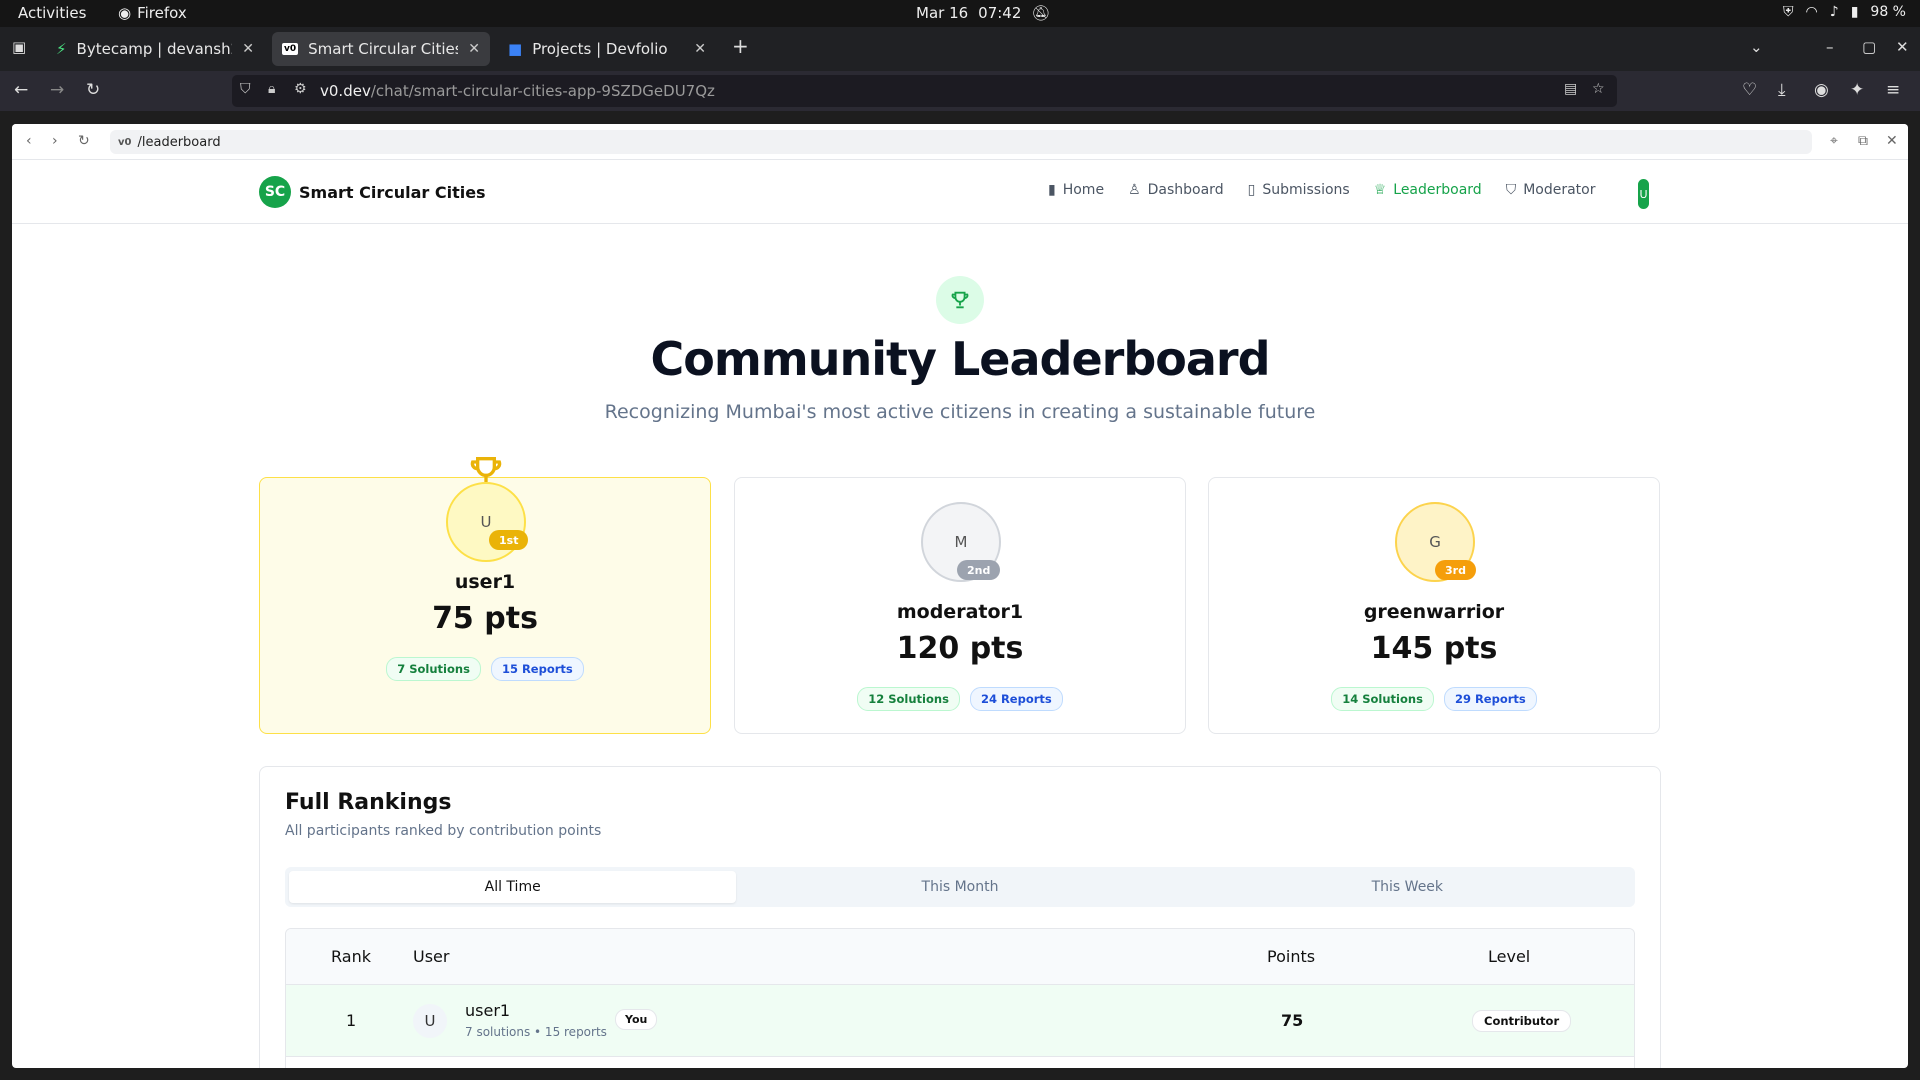 This screenshot has width=1920, height=1080. What do you see at coordinates (55, 141) in the screenshot?
I see `preview-forward-icon: ›` at bounding box center [55, 141].